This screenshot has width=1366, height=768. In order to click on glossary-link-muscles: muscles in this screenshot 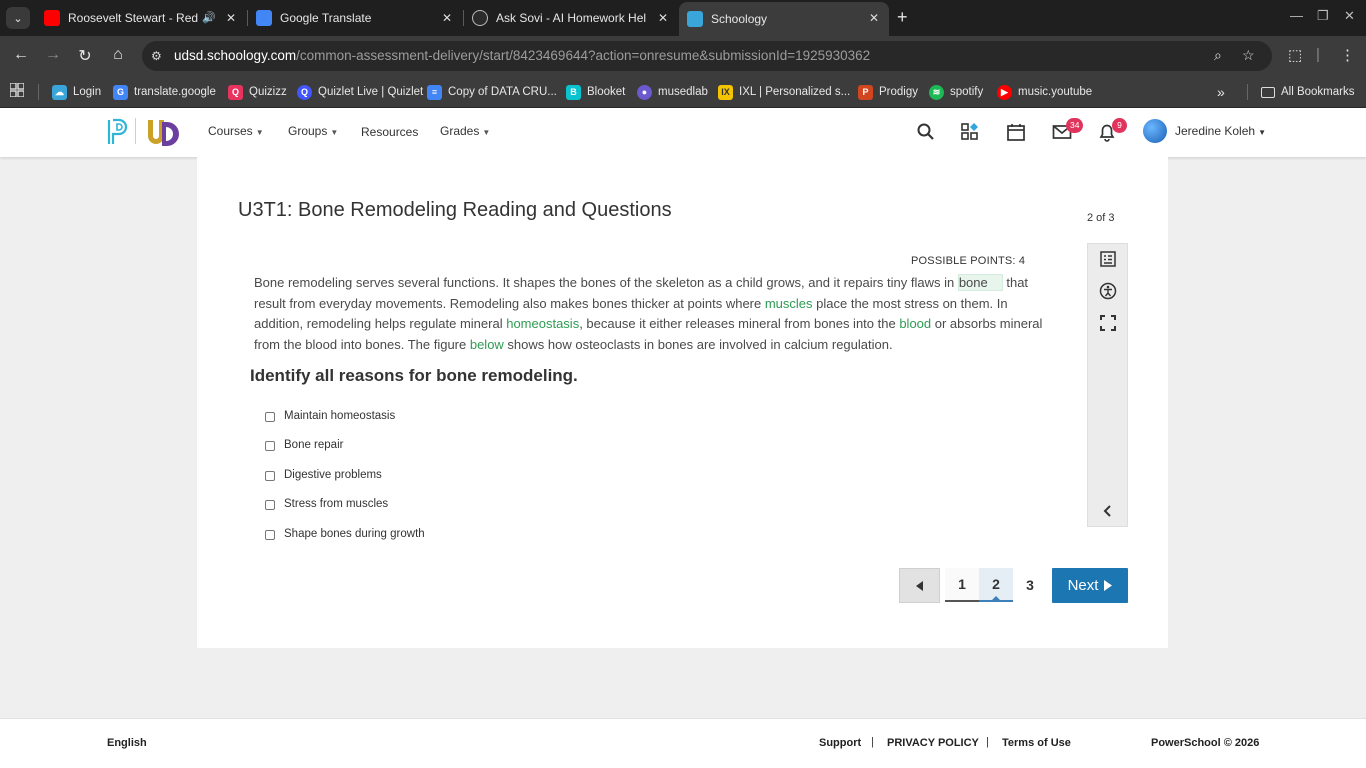, I will do `click(789, 303)`.